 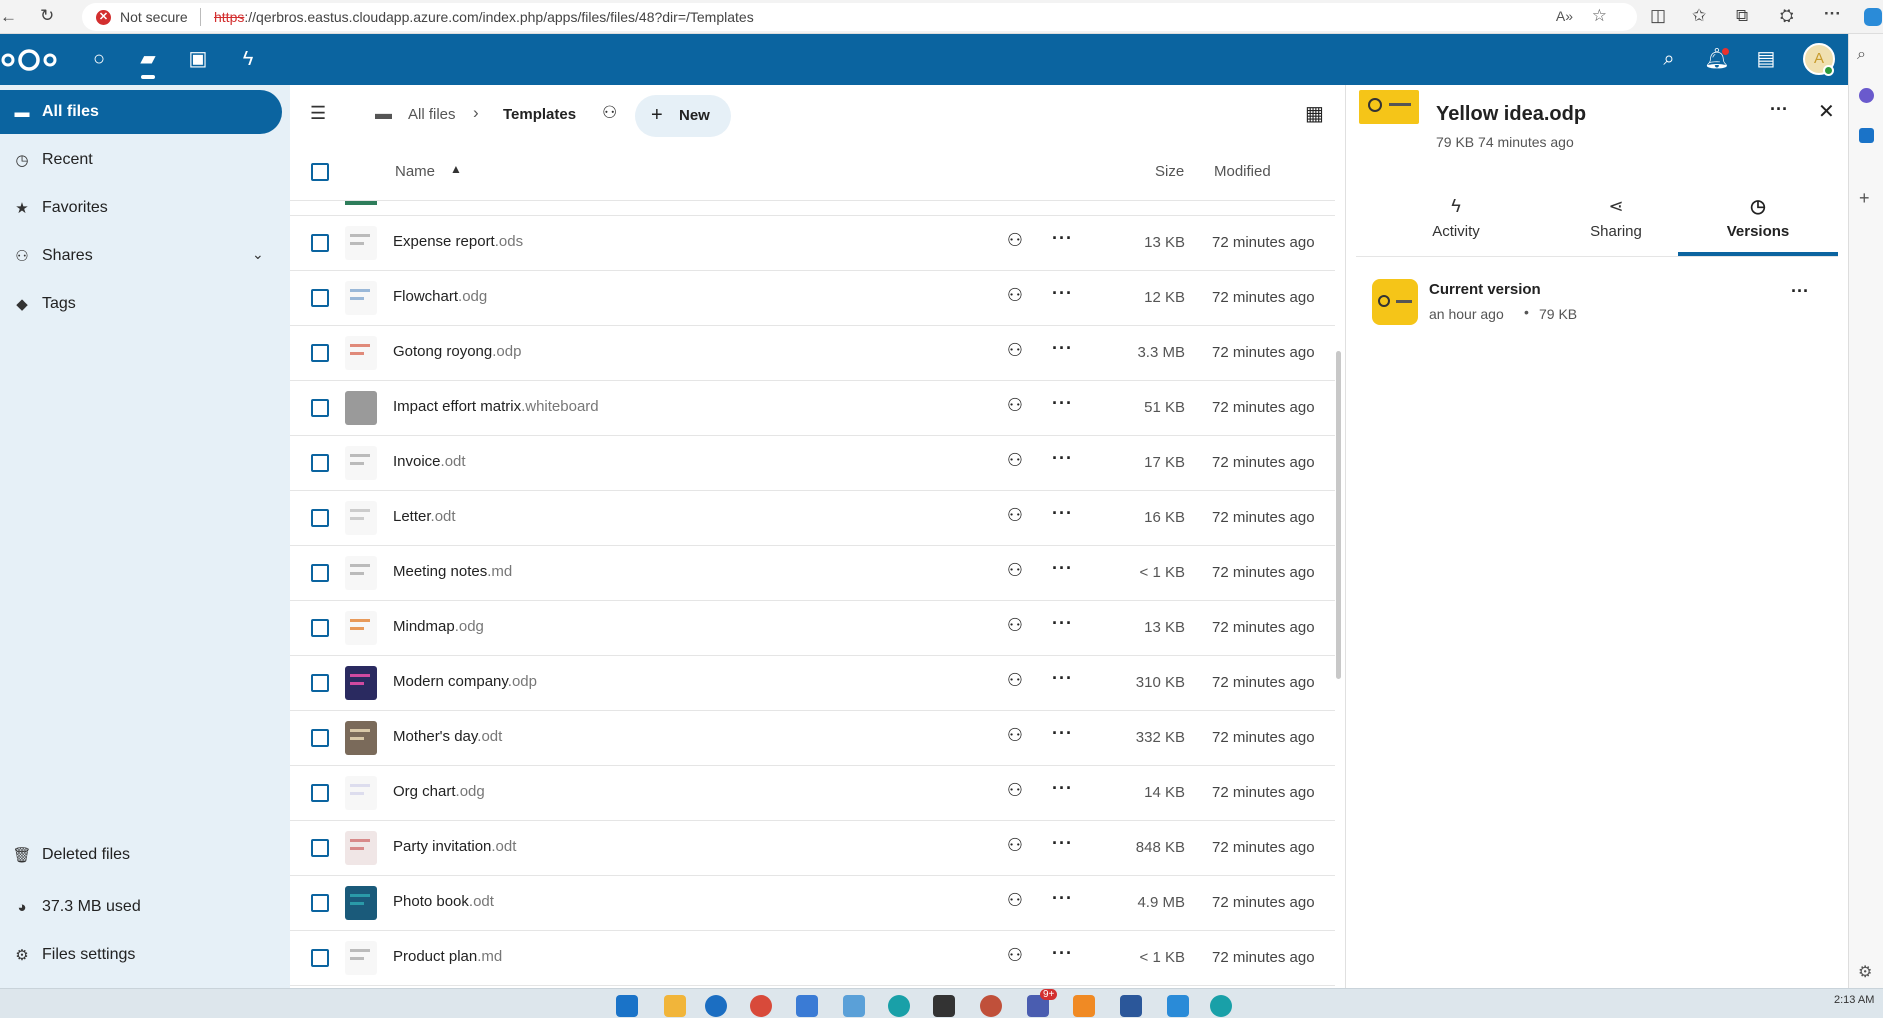 What do you see at coordinates (447, 956) in the screenshot?
I see `file-name: Product plan.md` at bounding box center [447, 956].